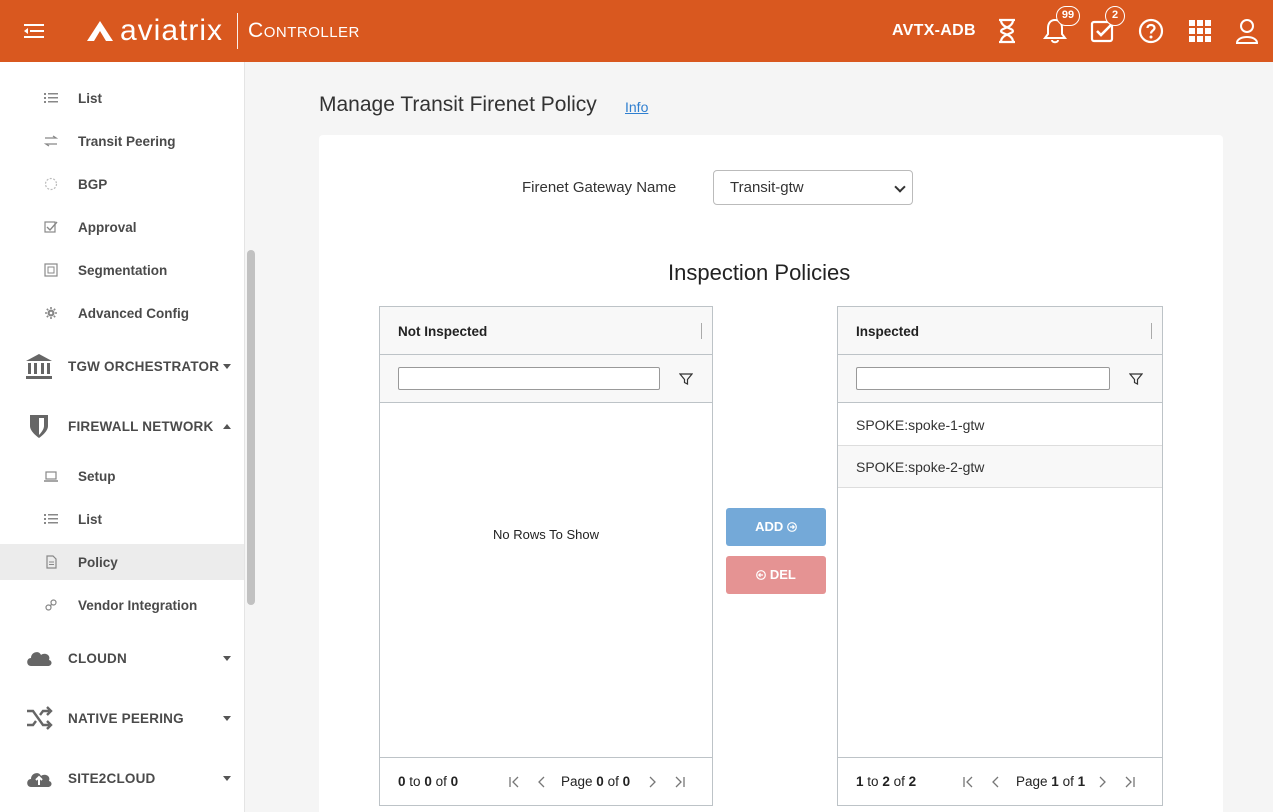 This screenshot has height=812, width=1273. What do you see at coordinates (98, 562) in the screenshot?
I see `sidebar-item-label: Policy` at bounding box center [98, 562].